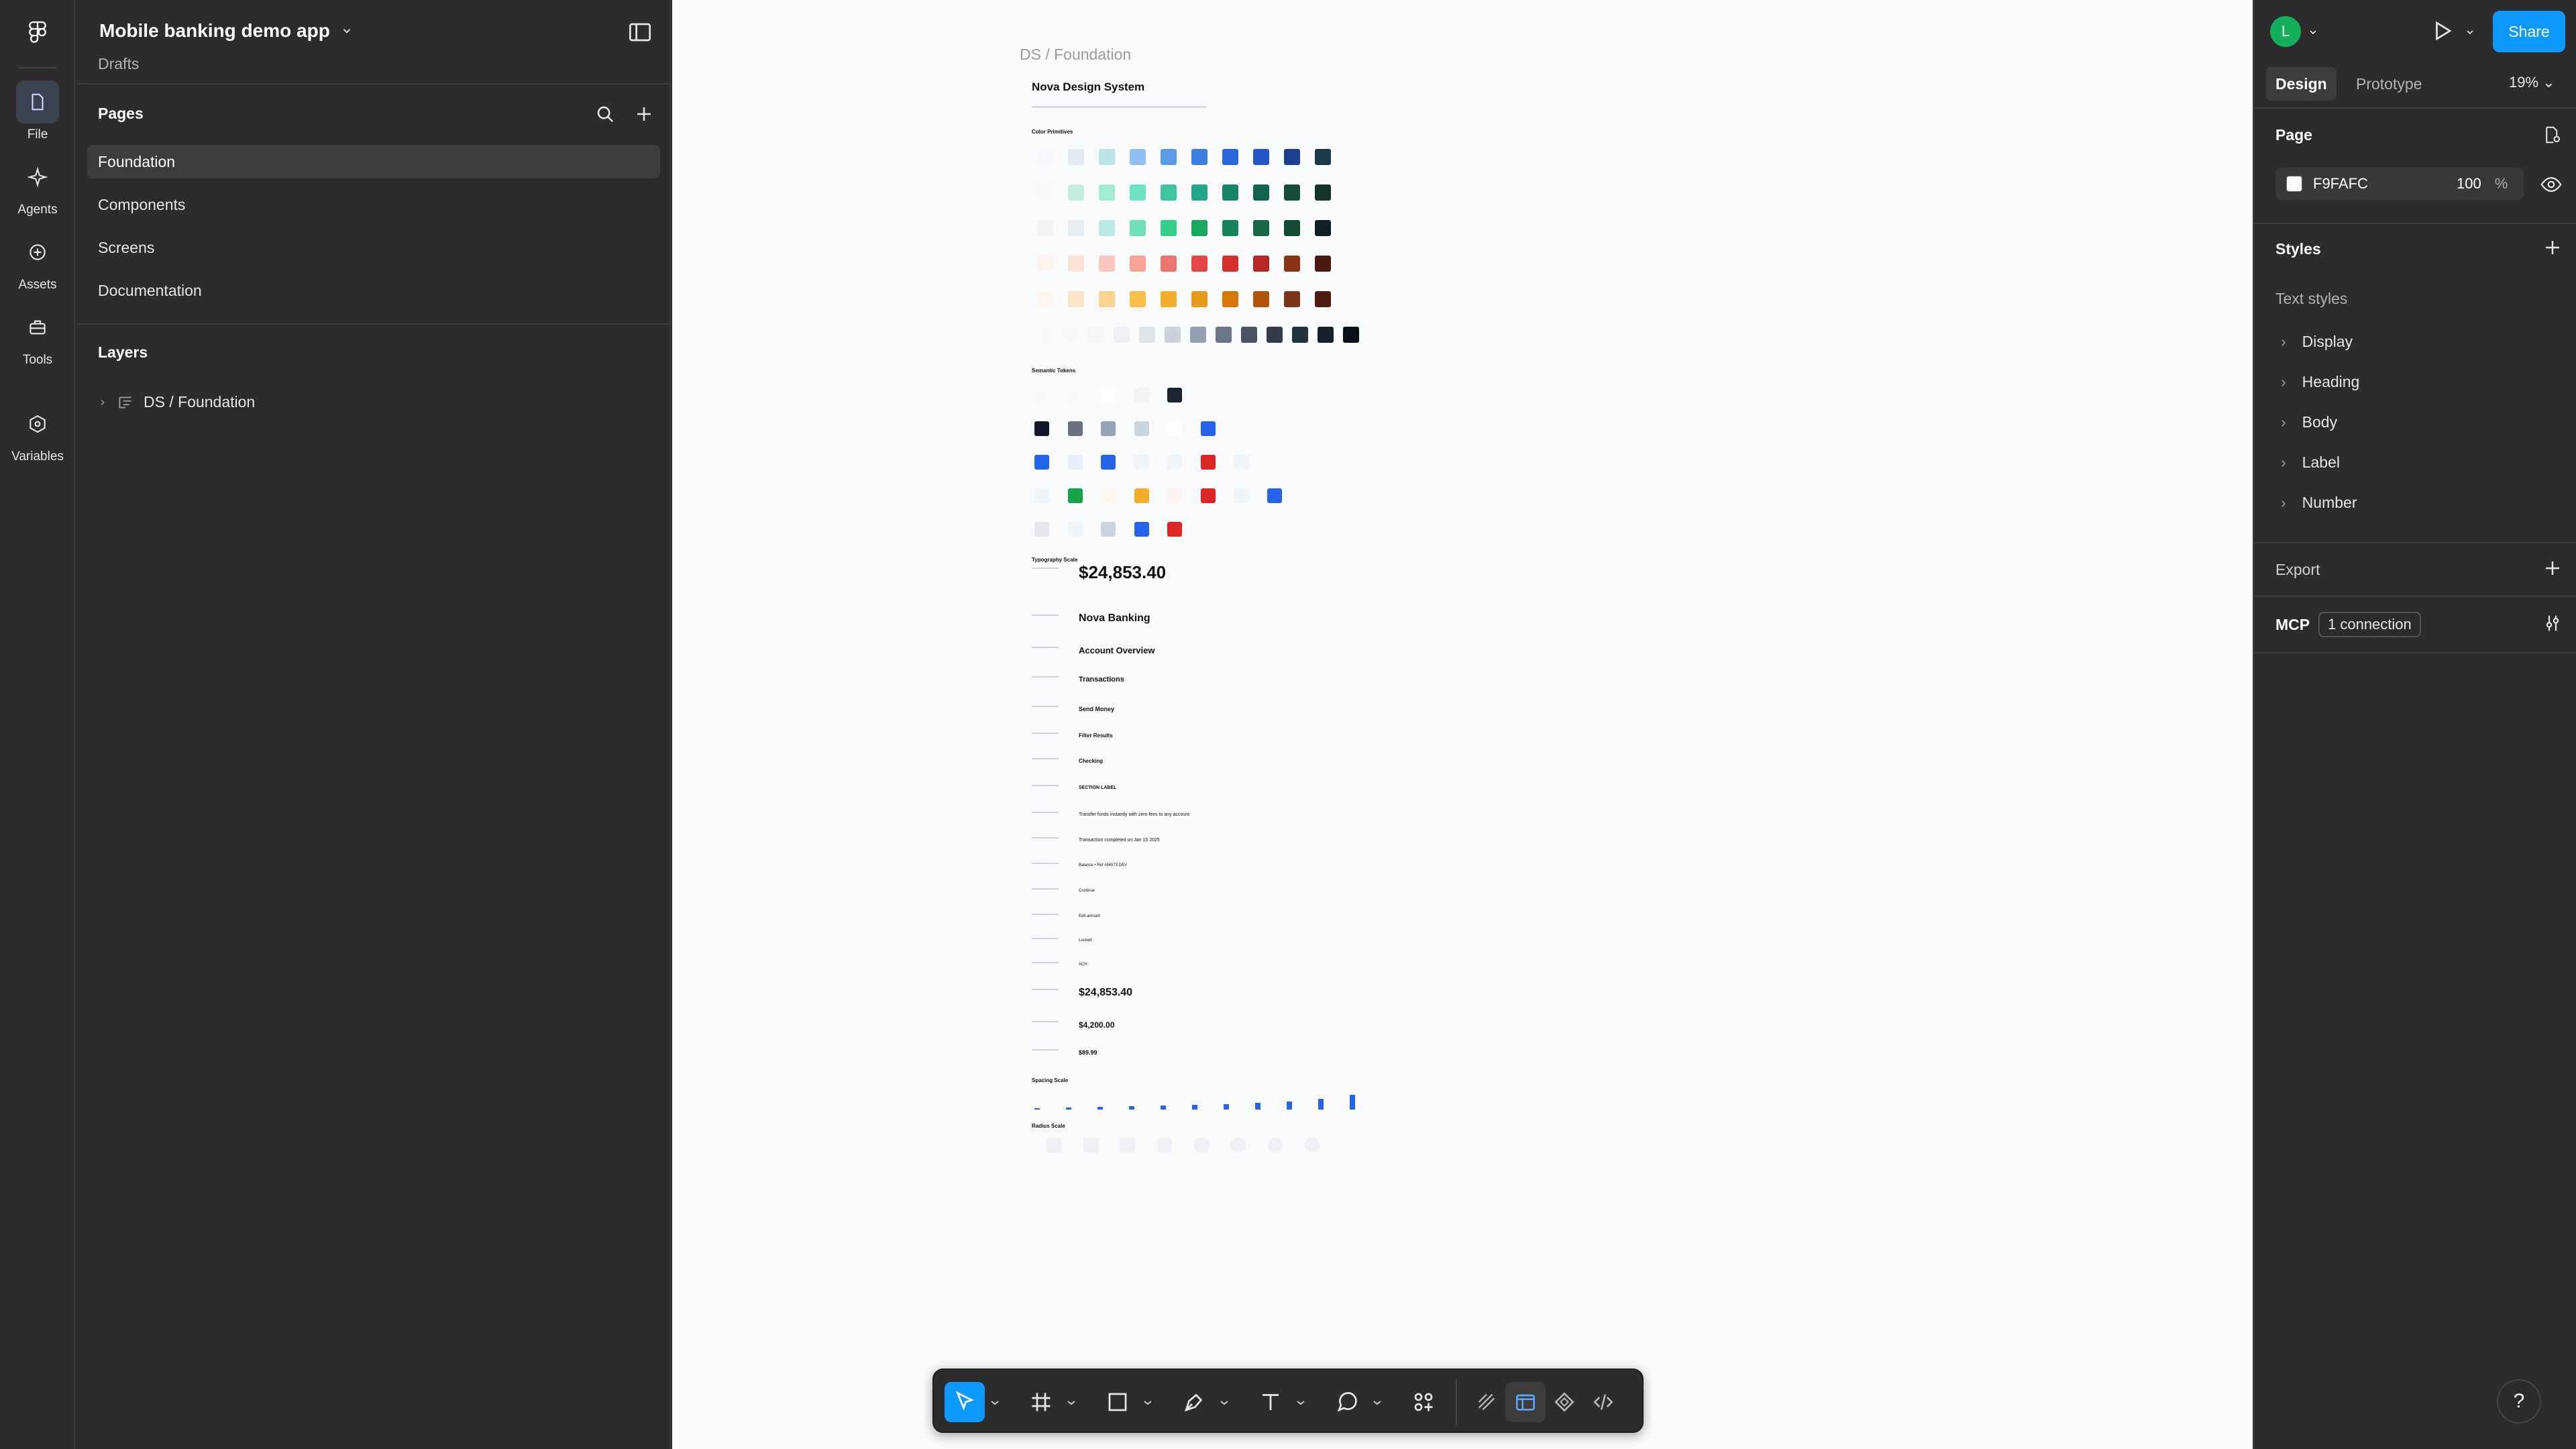 This screenshot has height=1449, width=2576. Describe the element at coordinates (373, 204) in the screenshot. I see `page-item-components: Components` at that location.